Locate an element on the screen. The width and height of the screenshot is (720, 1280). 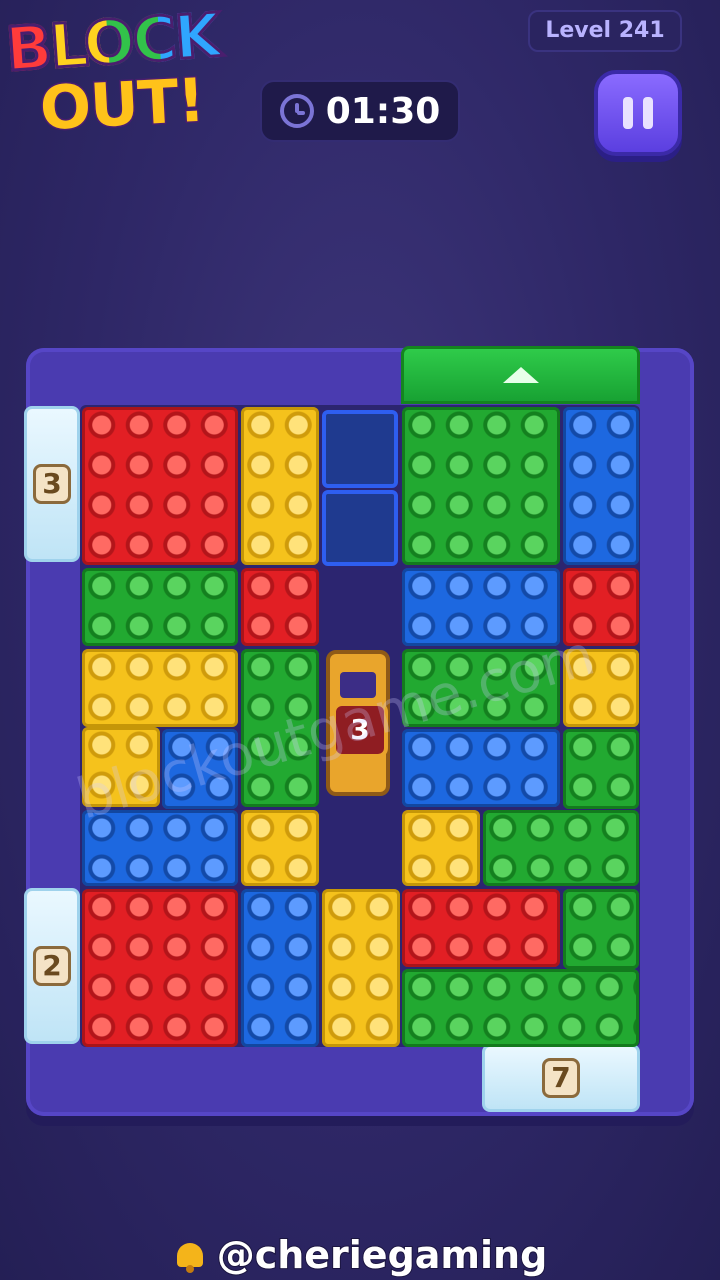
game-logo: BLOCK OUT! is located at coordinates (135, 75).